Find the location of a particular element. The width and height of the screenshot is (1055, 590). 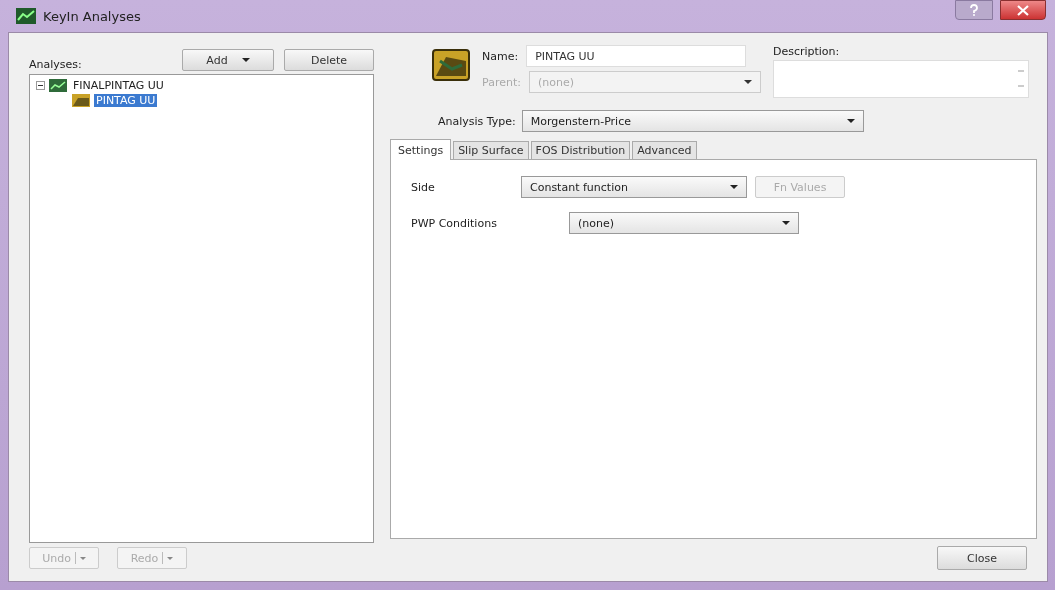

setting-dropdown: Constant function is located at coordinates (634, 187).